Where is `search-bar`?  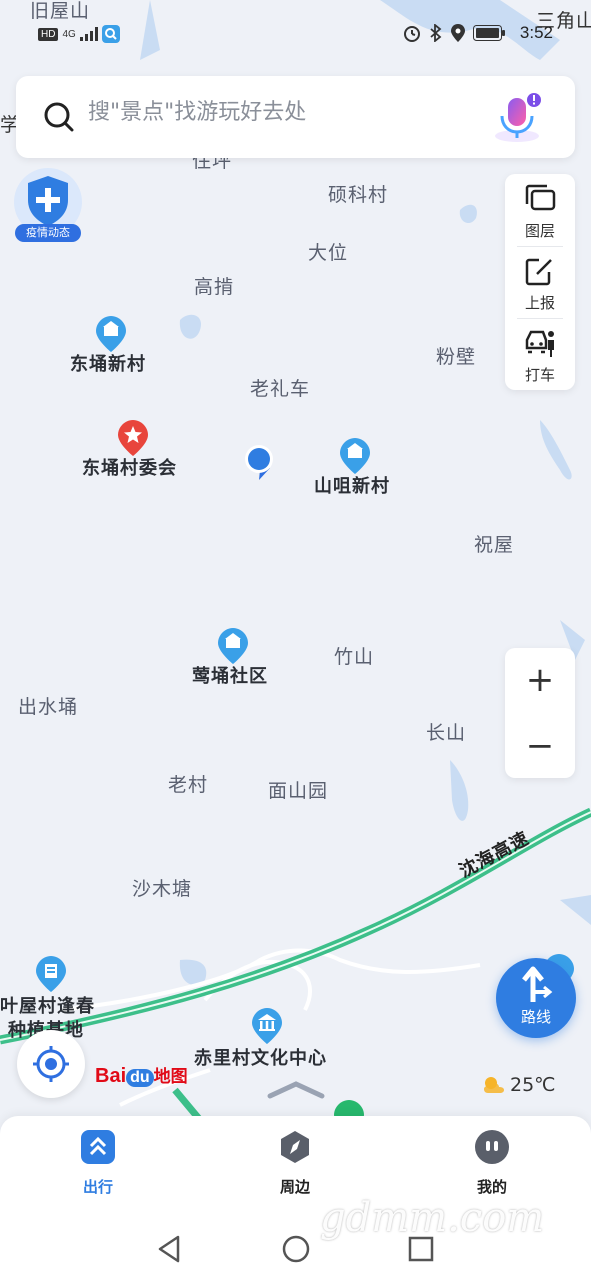
search-bar is located at coordinates (295, 117).